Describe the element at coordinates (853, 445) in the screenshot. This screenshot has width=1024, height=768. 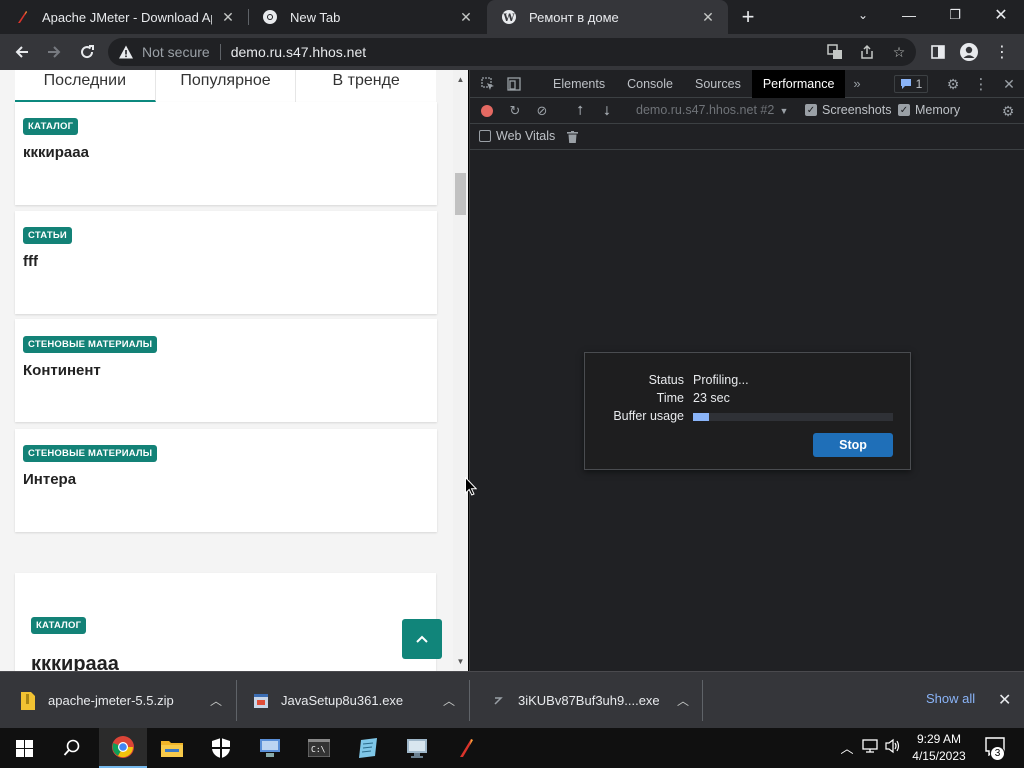
I see `stop-button: Stop` at that location.